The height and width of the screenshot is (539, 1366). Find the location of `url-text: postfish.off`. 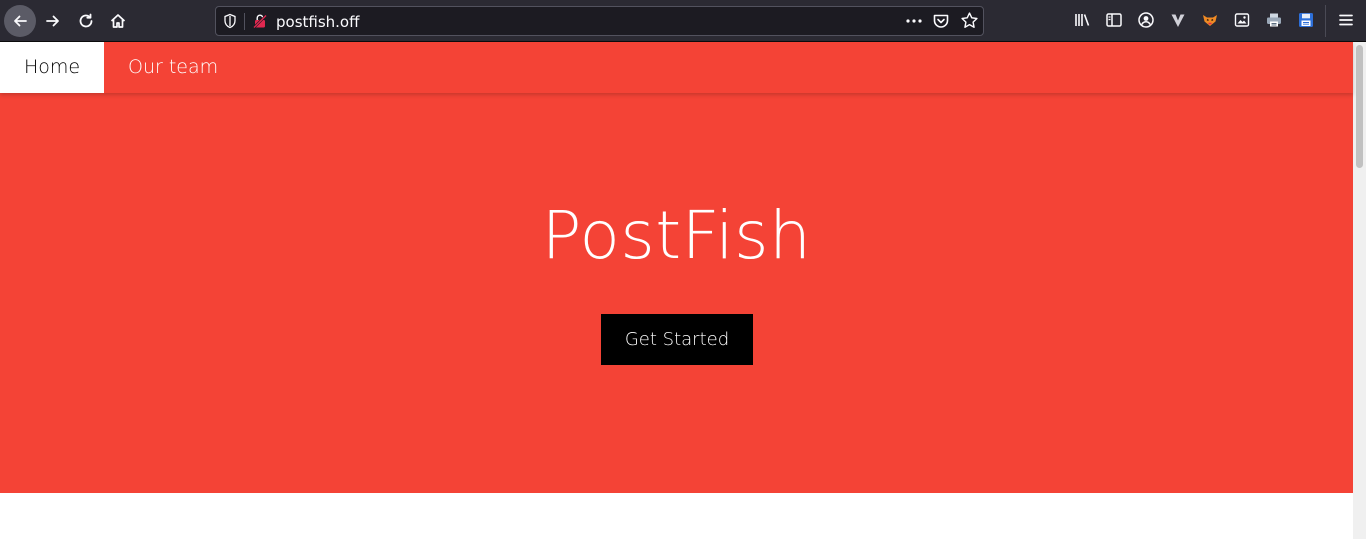

url-text: postfish.off is located at coordinates (317, 22).